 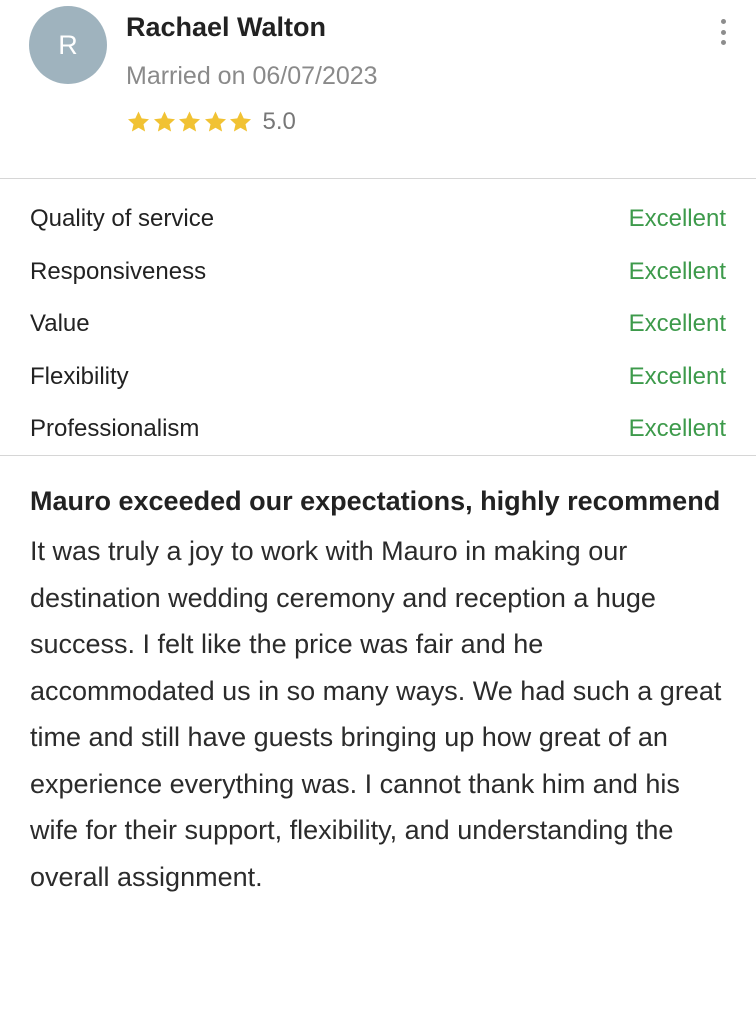 I want to click on star-rating, so click(x=190, y=122).